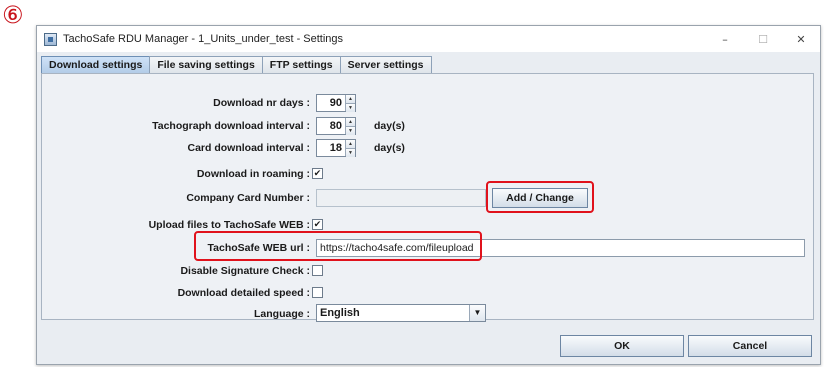  What do you see at coordinates (13, 15) in the screenshot?
I see `step-badge: ⑥` at bounding box center [13, 15].